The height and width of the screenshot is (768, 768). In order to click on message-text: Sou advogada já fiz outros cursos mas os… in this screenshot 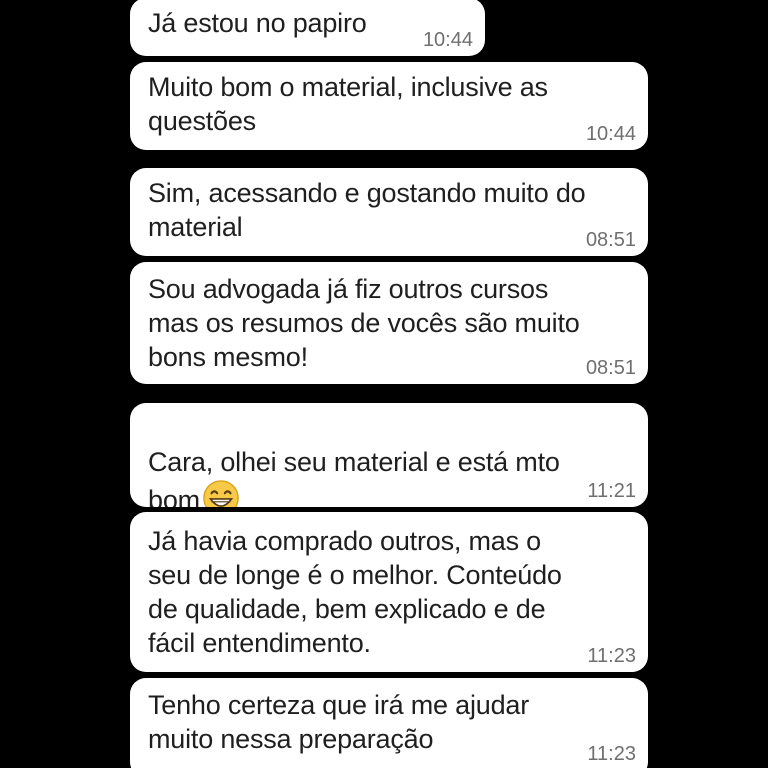, I will do `click(364, 323)`.